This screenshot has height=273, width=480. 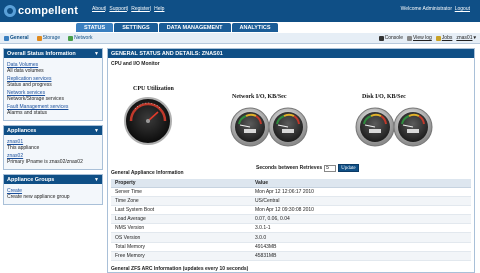 What do you see at coordinates (71, 38) in the screenshot?
I see `network-icon` at bounding box center [71, 38].